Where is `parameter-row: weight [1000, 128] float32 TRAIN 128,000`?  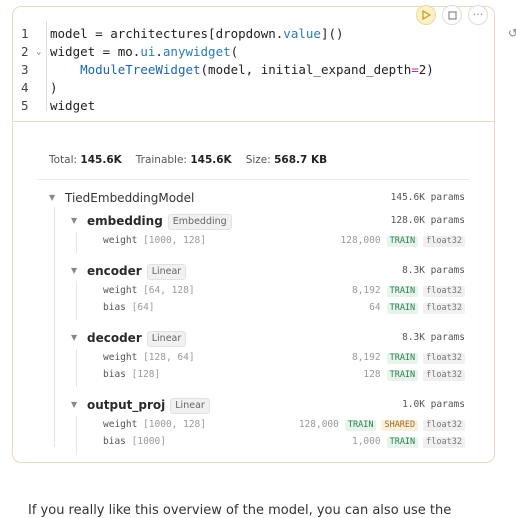
parameter-row: weight [1000, 128] float32 TRAIN 128,000 is located at coordinates (284, 241).